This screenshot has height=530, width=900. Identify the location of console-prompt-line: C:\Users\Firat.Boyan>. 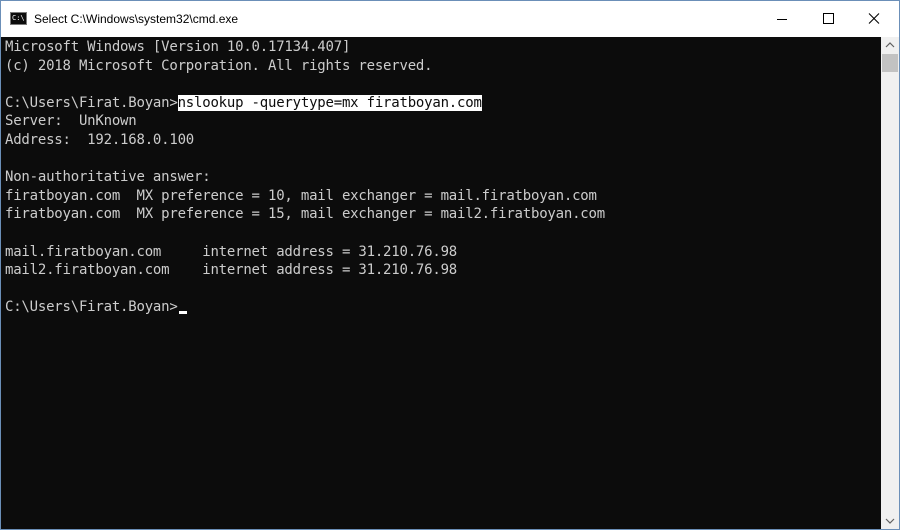
(96, 307).